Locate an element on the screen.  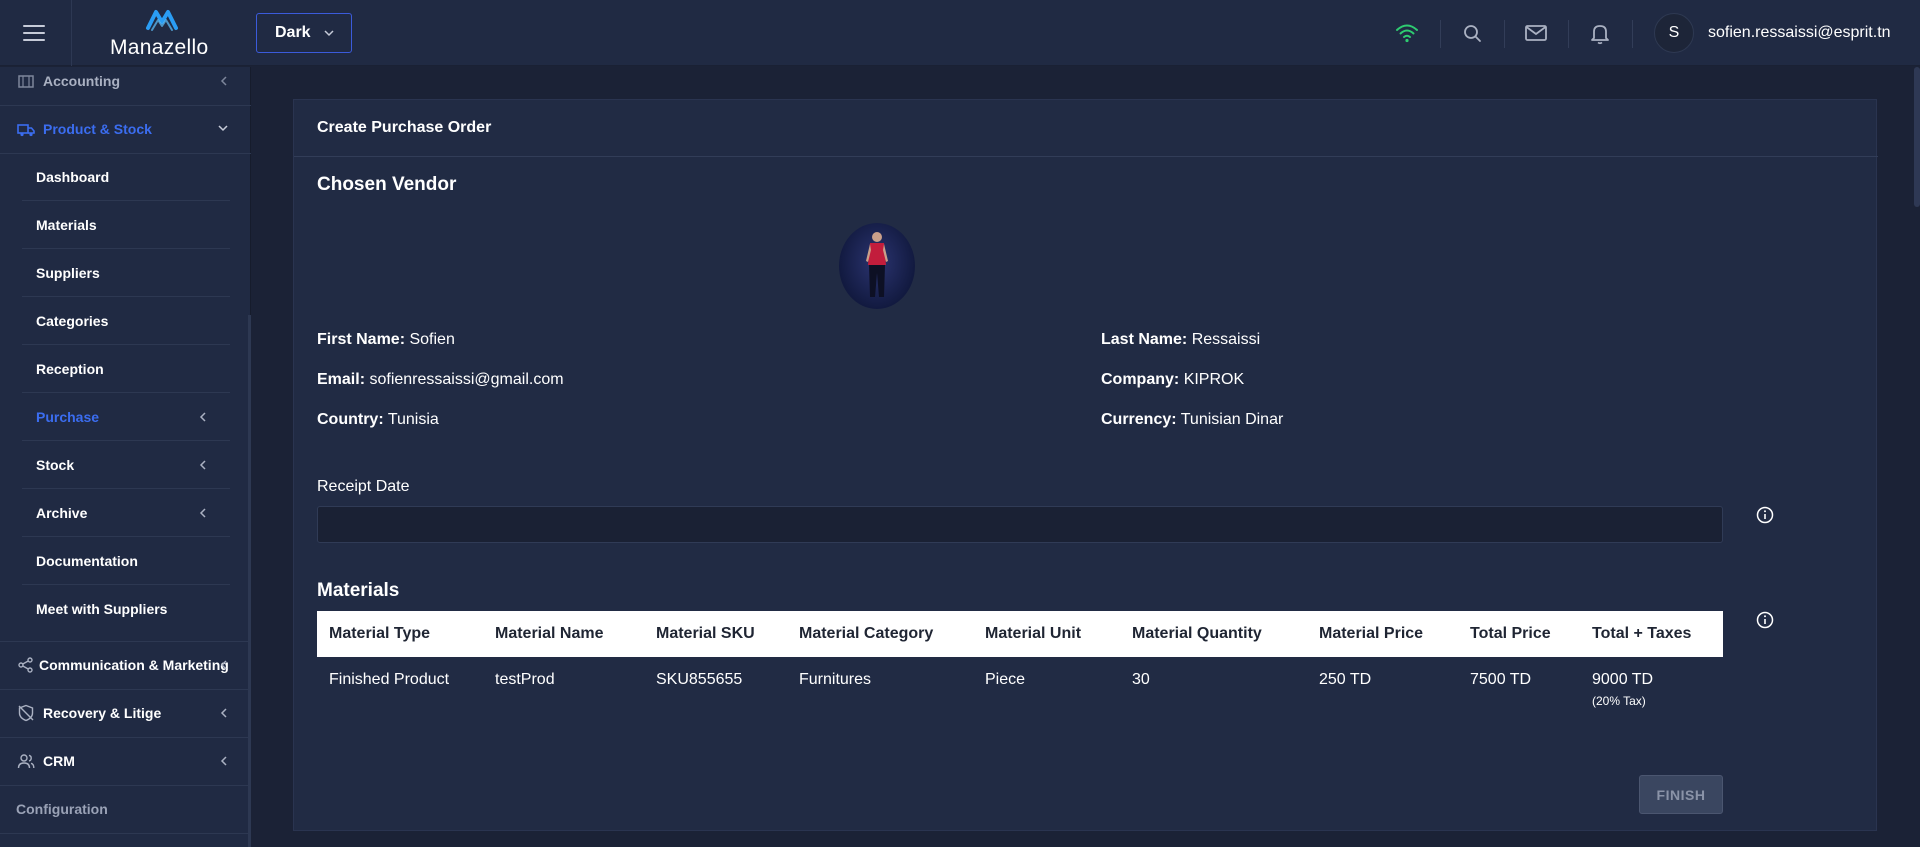
sidebar-subitem-materials: Materials is located at coordinates (126, 225).